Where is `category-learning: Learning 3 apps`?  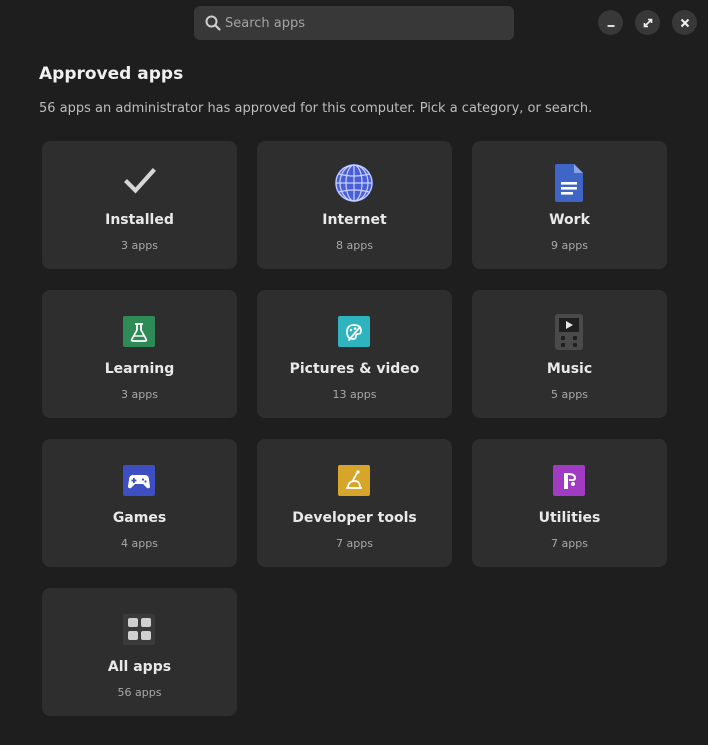 category-learning: Learning 3 apps is located at coordinates (139, 354).